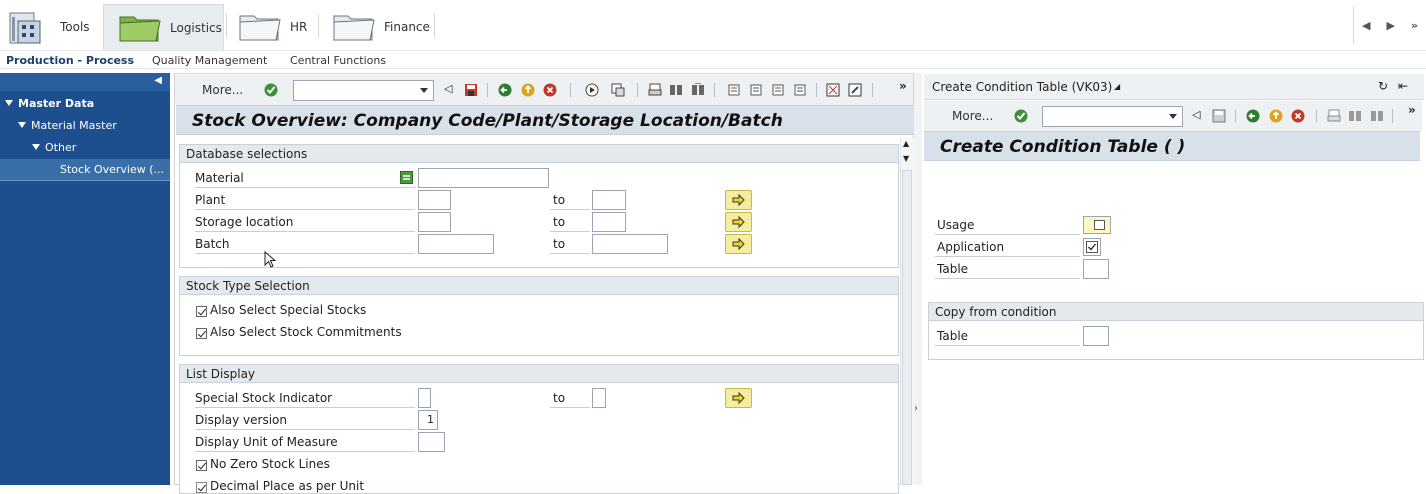  I want to click on display-version-input: 1, so click(428, 420).